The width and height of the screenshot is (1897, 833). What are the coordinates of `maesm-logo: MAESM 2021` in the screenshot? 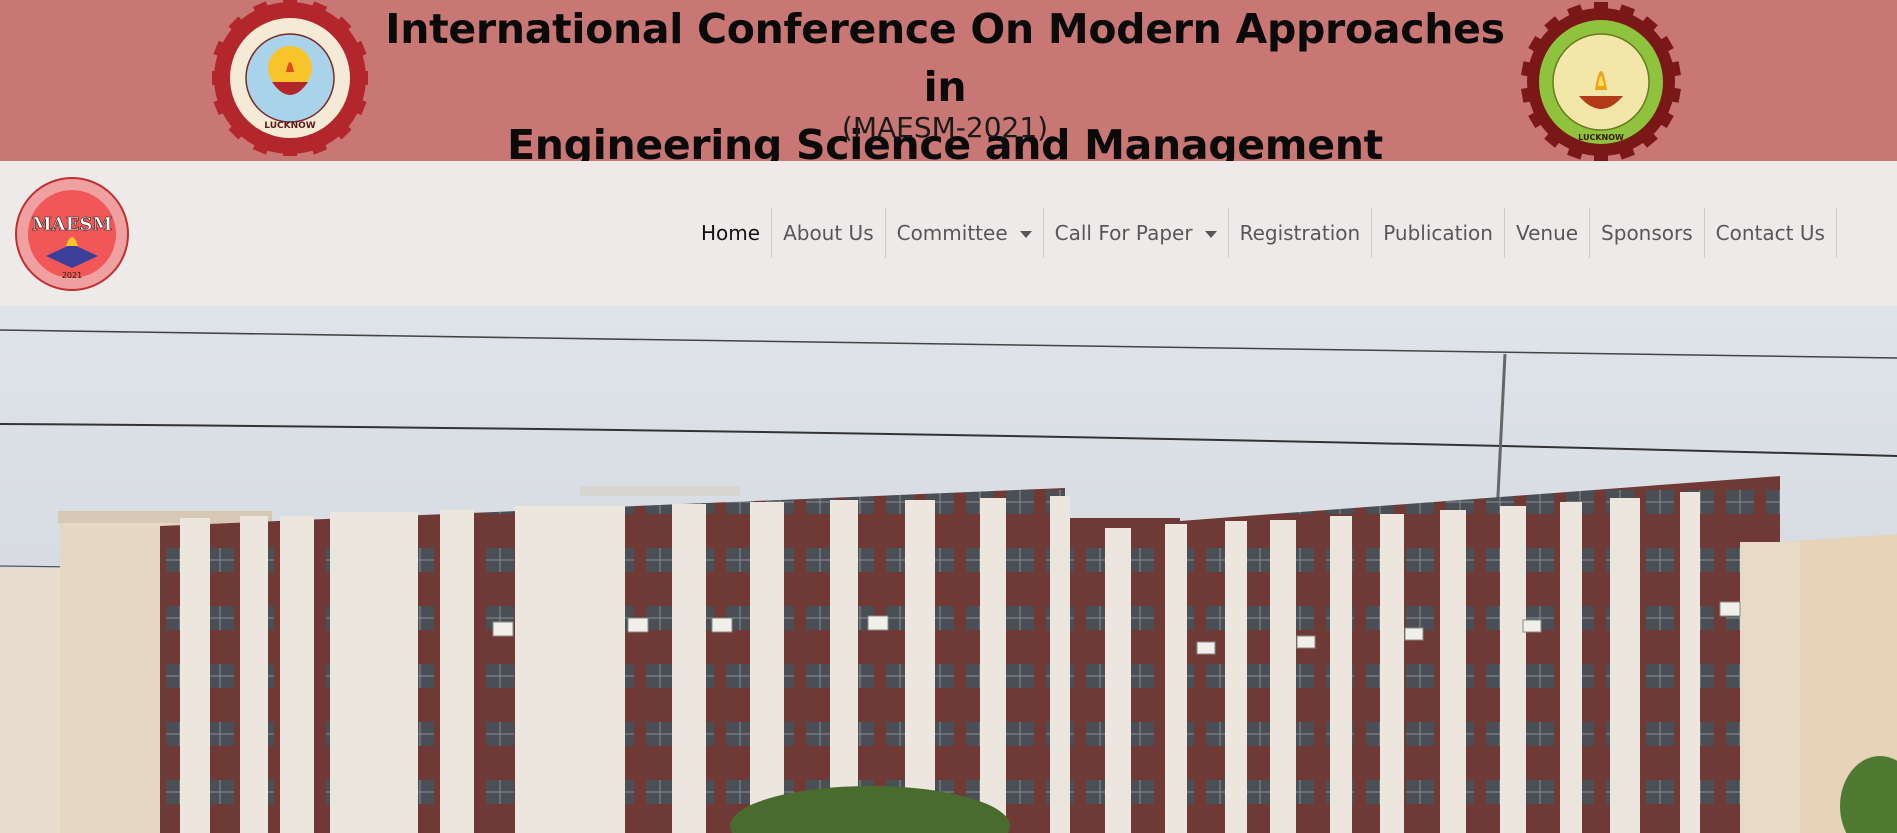 It's located at (72, 234).